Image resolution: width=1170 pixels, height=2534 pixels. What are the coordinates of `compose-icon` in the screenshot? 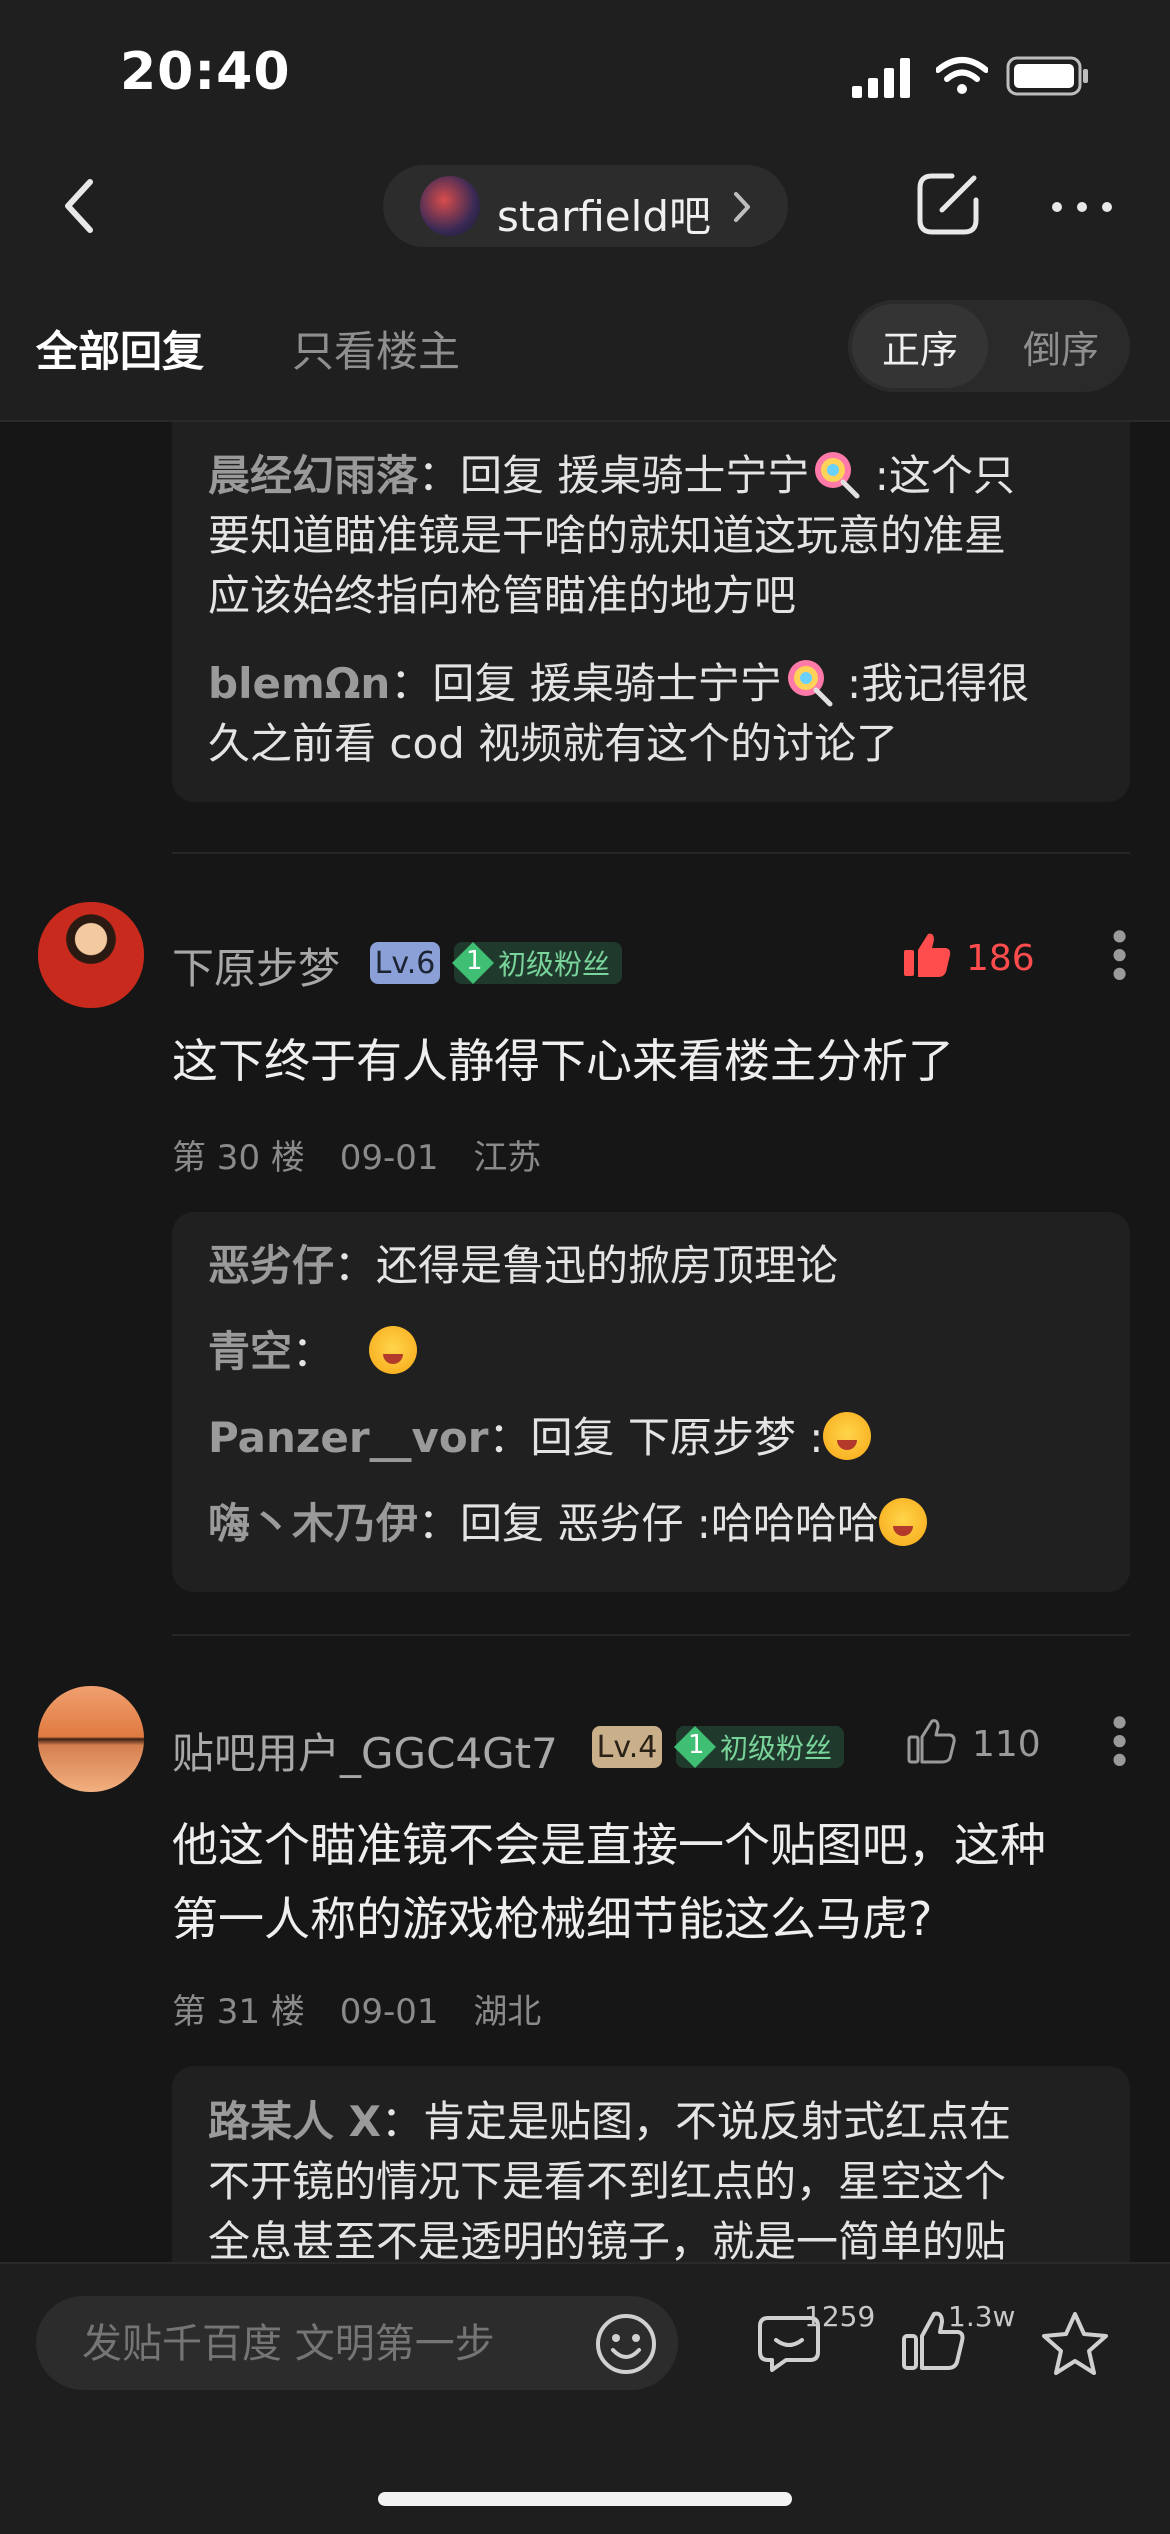 It's located at (948, 204).